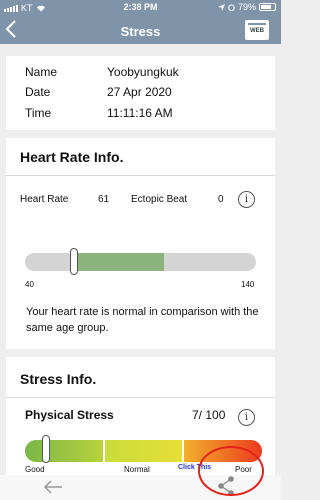 The width and height of the screenshot is (320, 500). I want to click on status-bar: KT 2:38 PM 79%, so click(140, 7).